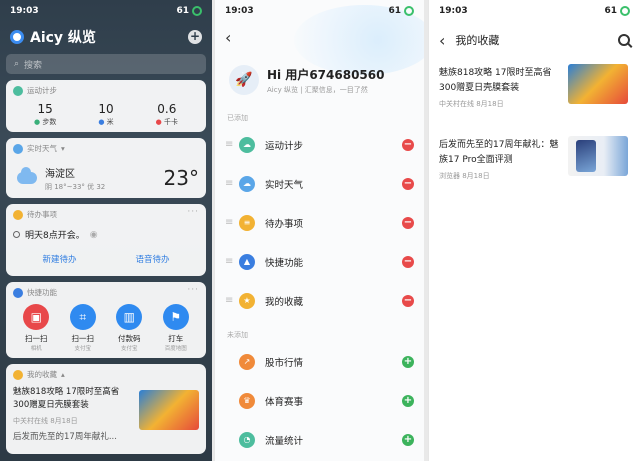 This screenshot has width=640, height=461. Describe the element at coordinates (45, 114) in the screenshot. I see `step-count: 15 ● 步数` at that location.